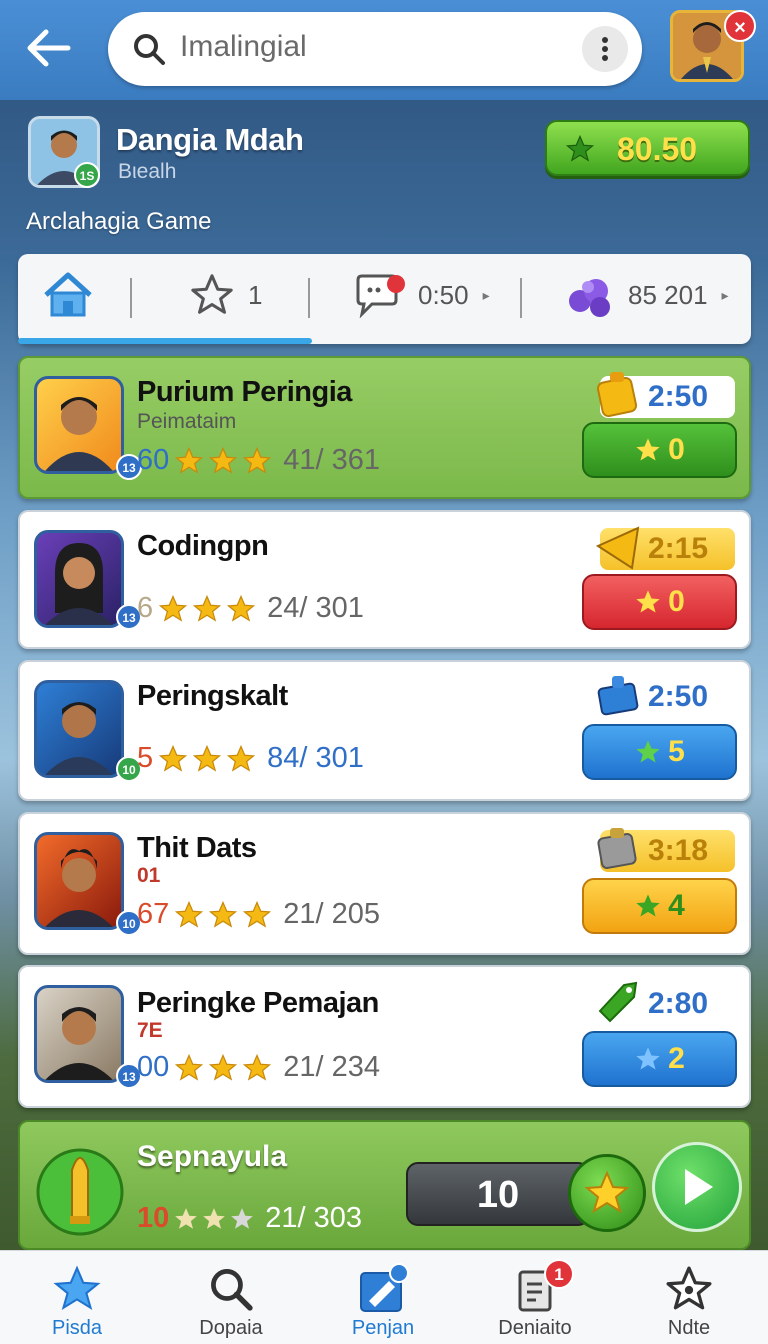 Image resolution: width=768 pixels, height=1344 pixels. I want to click on stat-count: 24/ 301, so click(315, 608).